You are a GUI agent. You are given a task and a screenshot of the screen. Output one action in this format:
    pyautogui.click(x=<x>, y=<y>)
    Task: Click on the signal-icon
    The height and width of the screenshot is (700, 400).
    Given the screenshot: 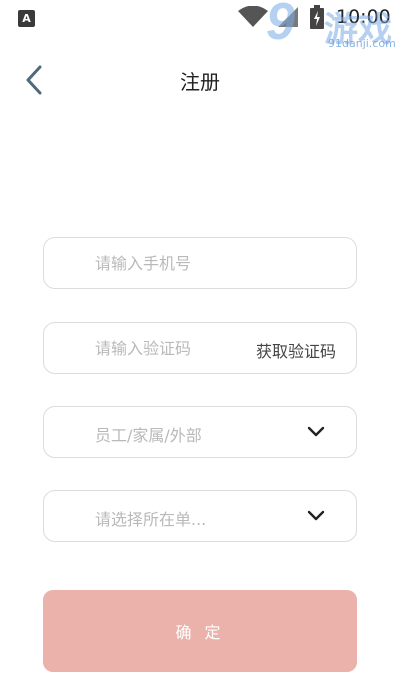 What is the action you would take?
    pyautogui.click(x=288, y=17)
    